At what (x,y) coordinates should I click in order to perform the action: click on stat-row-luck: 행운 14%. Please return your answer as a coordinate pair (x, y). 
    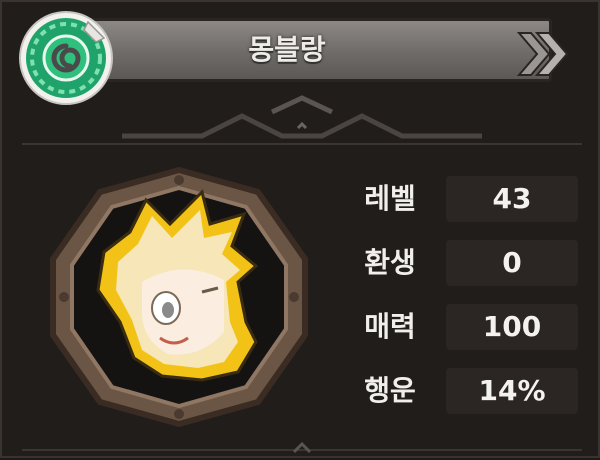
    Looking at the image, I should click on (462, 391).